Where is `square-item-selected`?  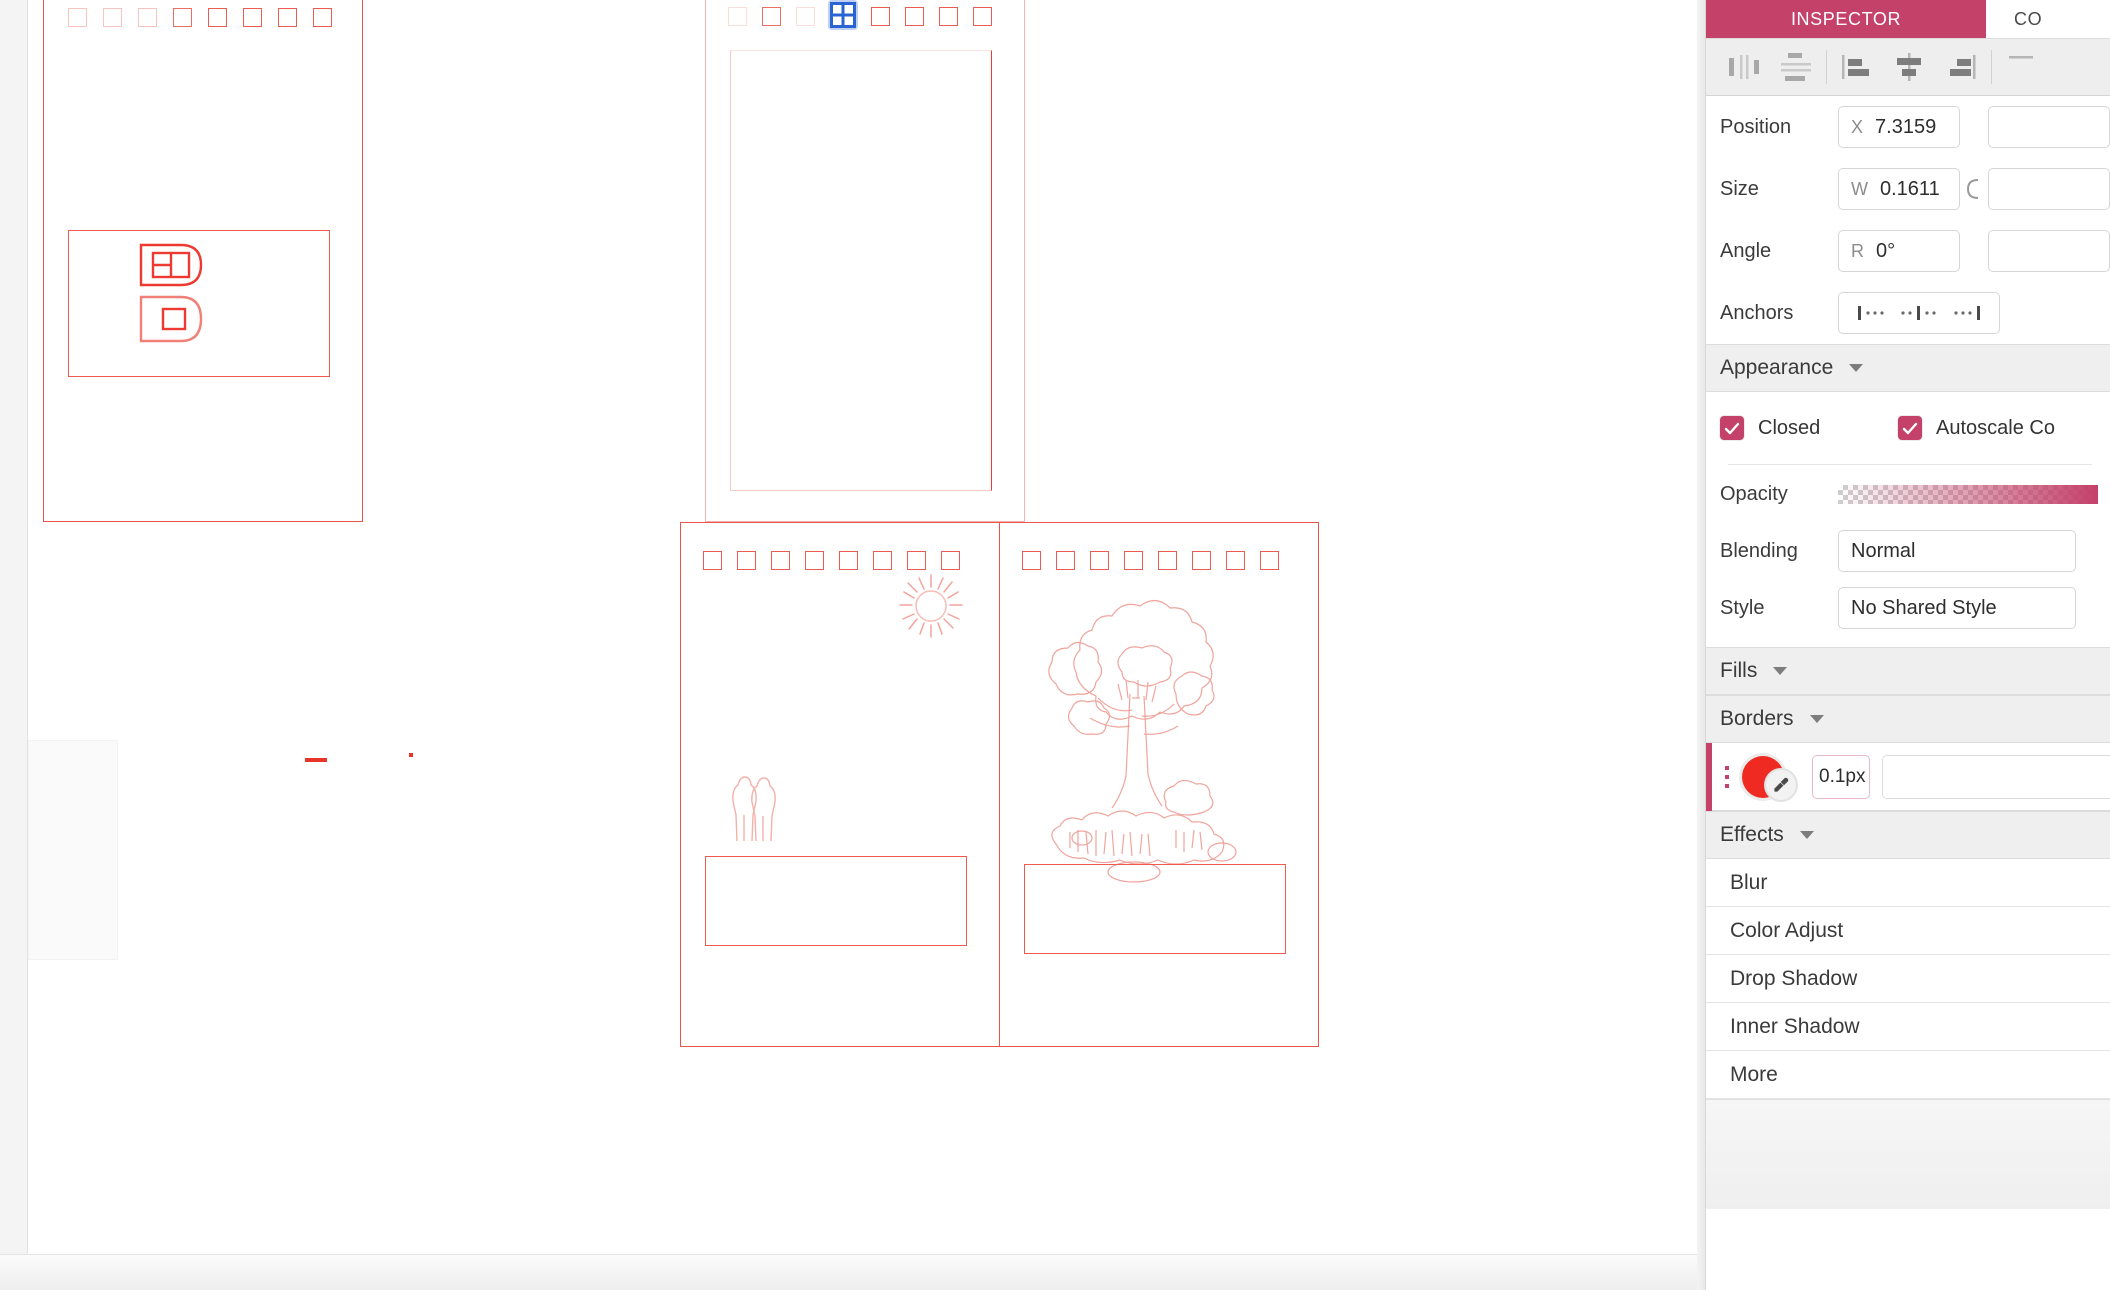 square-item-selected is located at coordinates (843, 15).